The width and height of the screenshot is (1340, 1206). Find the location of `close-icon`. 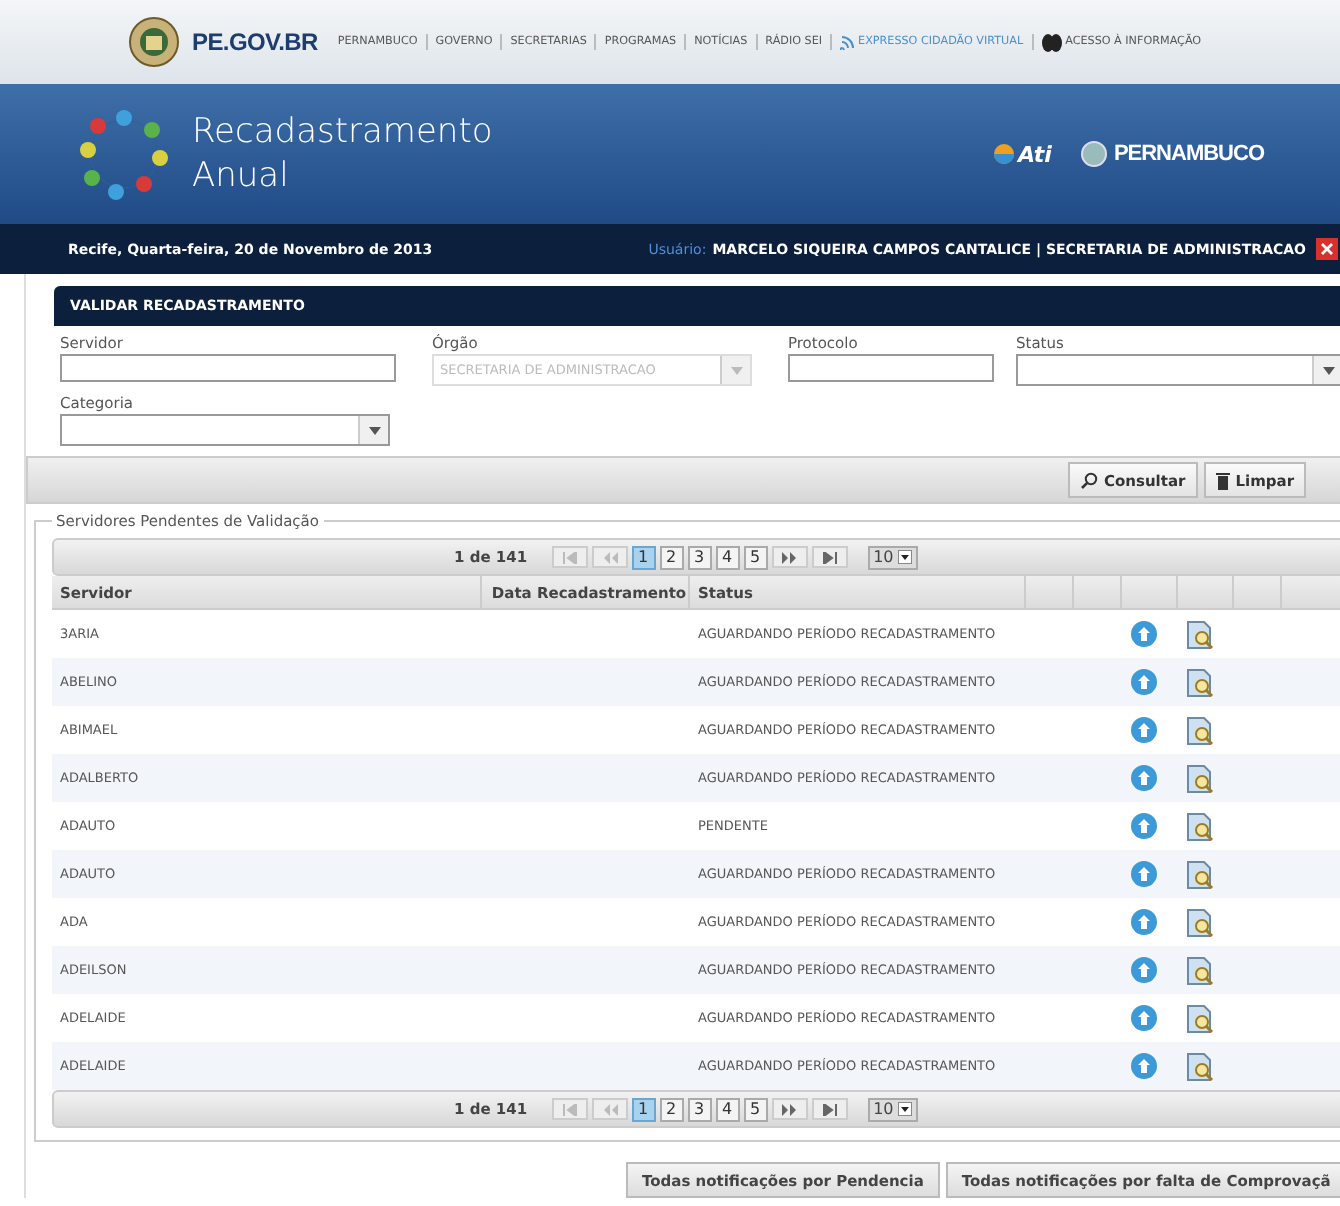

close-icon is located at coordinates (1327, 249).